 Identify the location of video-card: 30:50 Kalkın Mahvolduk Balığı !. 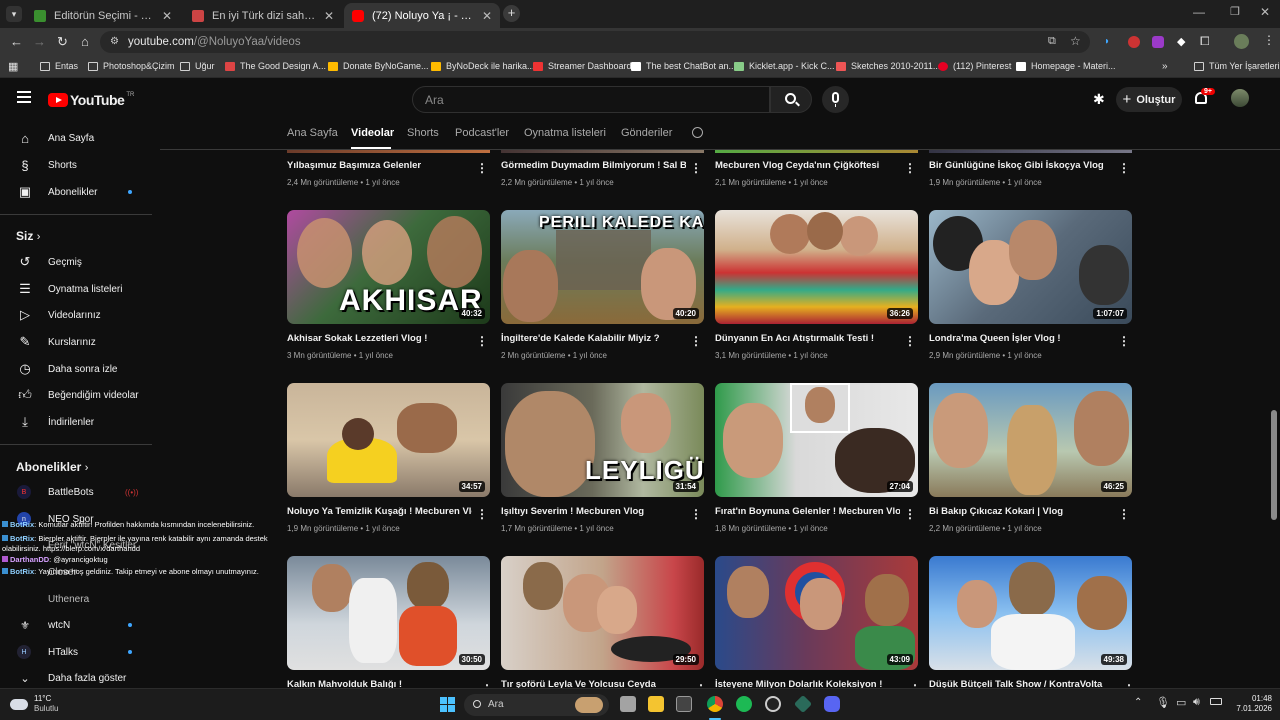
(388, 623).